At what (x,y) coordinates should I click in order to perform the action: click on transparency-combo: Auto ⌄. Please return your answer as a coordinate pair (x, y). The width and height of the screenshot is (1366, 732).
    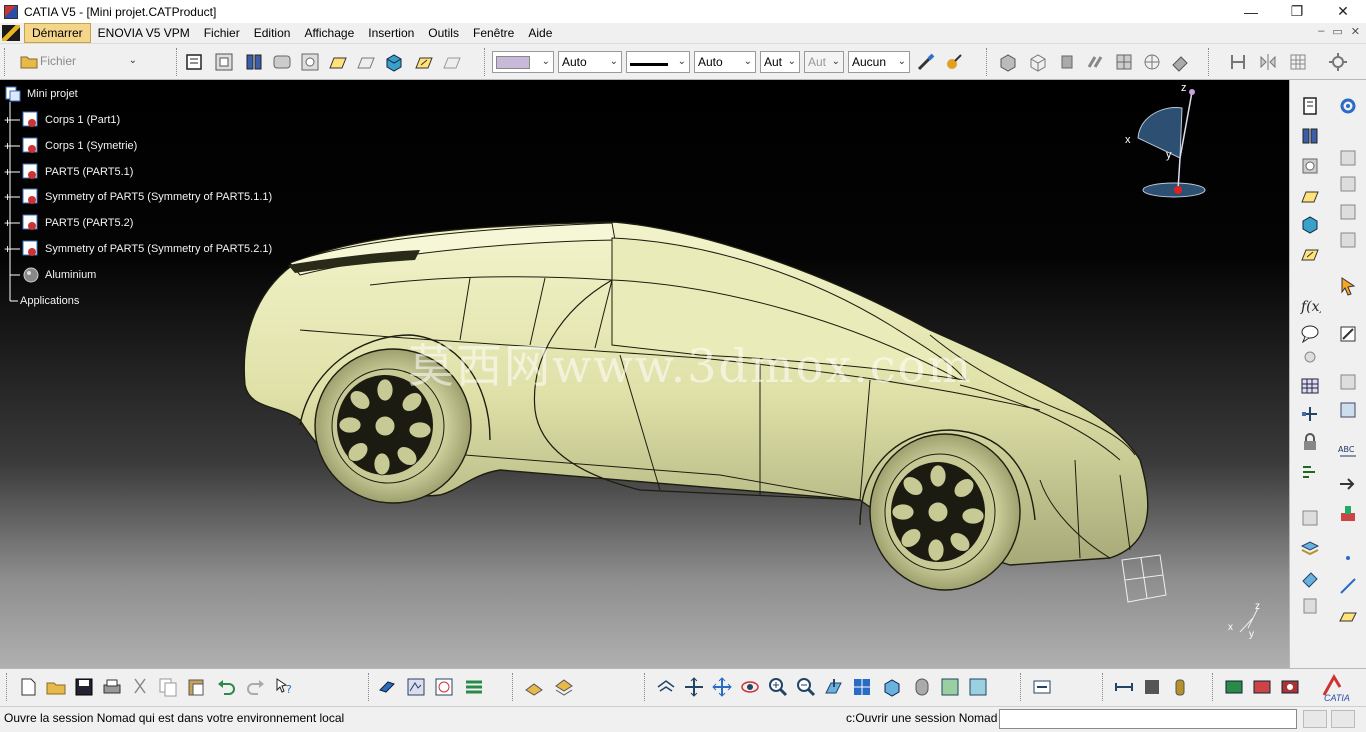
    Looking at the image, I should click on (590, 62).